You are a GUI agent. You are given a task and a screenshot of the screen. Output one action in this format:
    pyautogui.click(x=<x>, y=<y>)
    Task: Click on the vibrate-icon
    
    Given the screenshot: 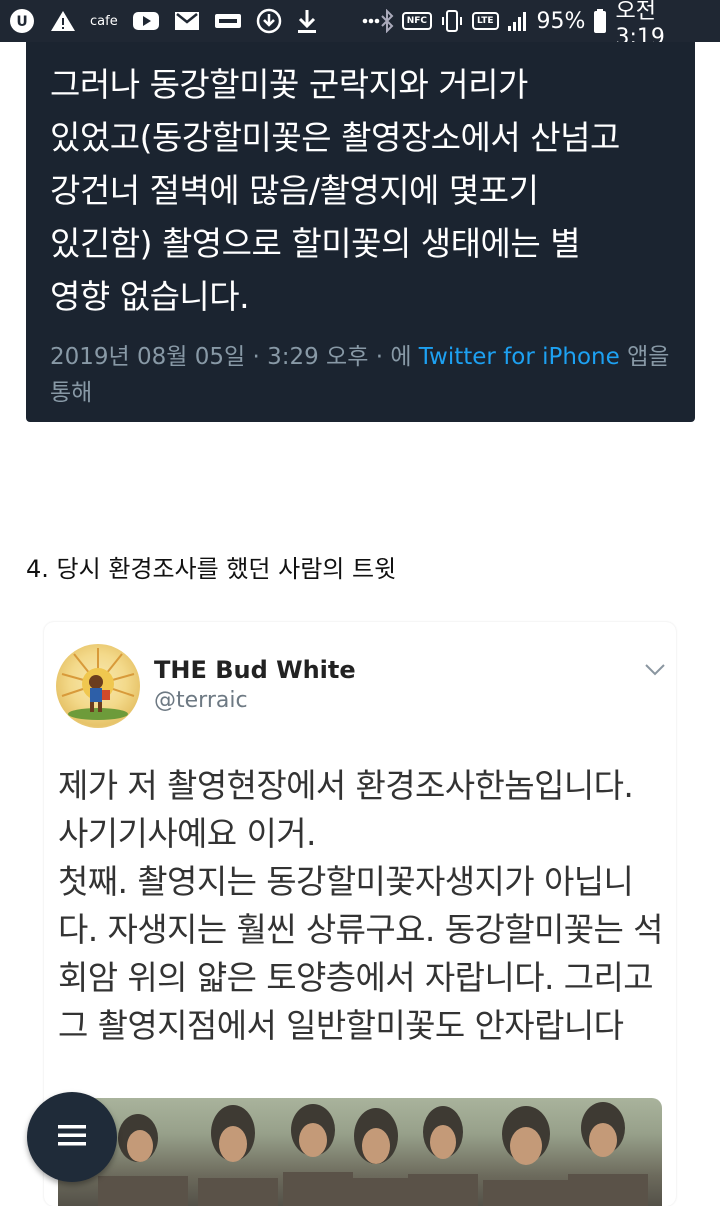 What is the action you would take?
    pyautogui.click(x=452, y=21)
    